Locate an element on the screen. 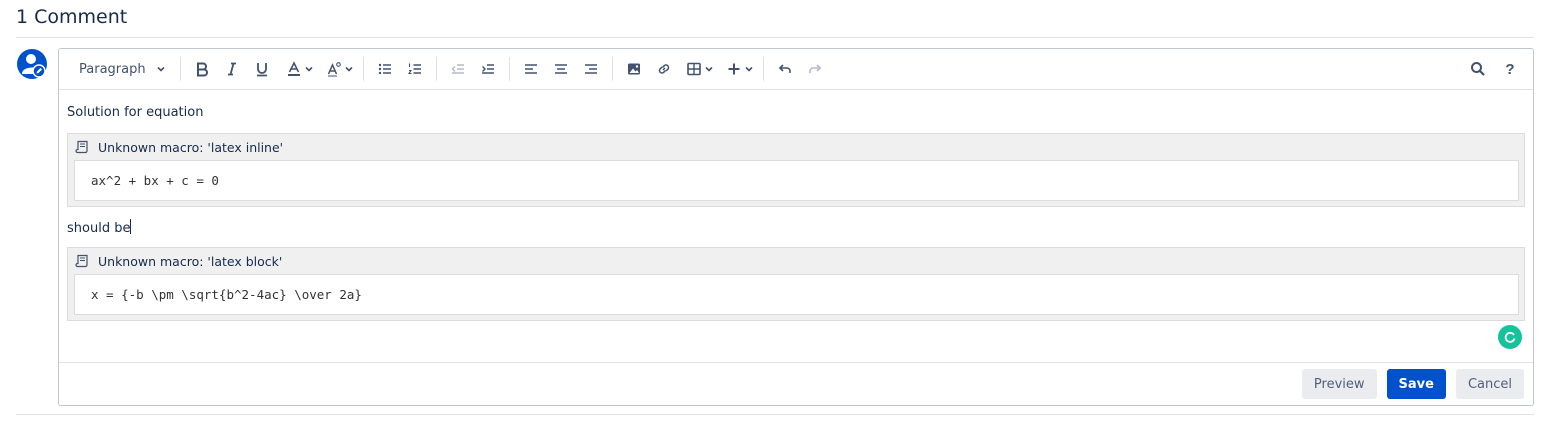  insert-table-button is located at coordinates (700, 69).